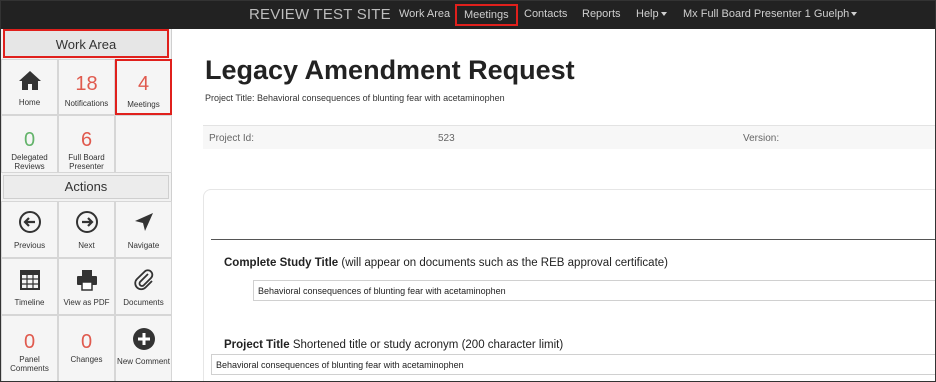  Describe the element at coordinates (761, 138) in the screenshot. I see `version-label: Version:` at that location.